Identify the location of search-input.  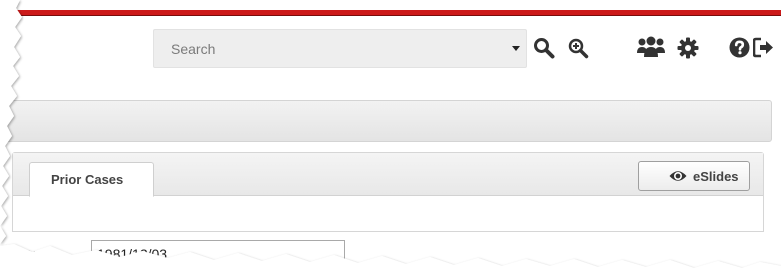
(324, 48).